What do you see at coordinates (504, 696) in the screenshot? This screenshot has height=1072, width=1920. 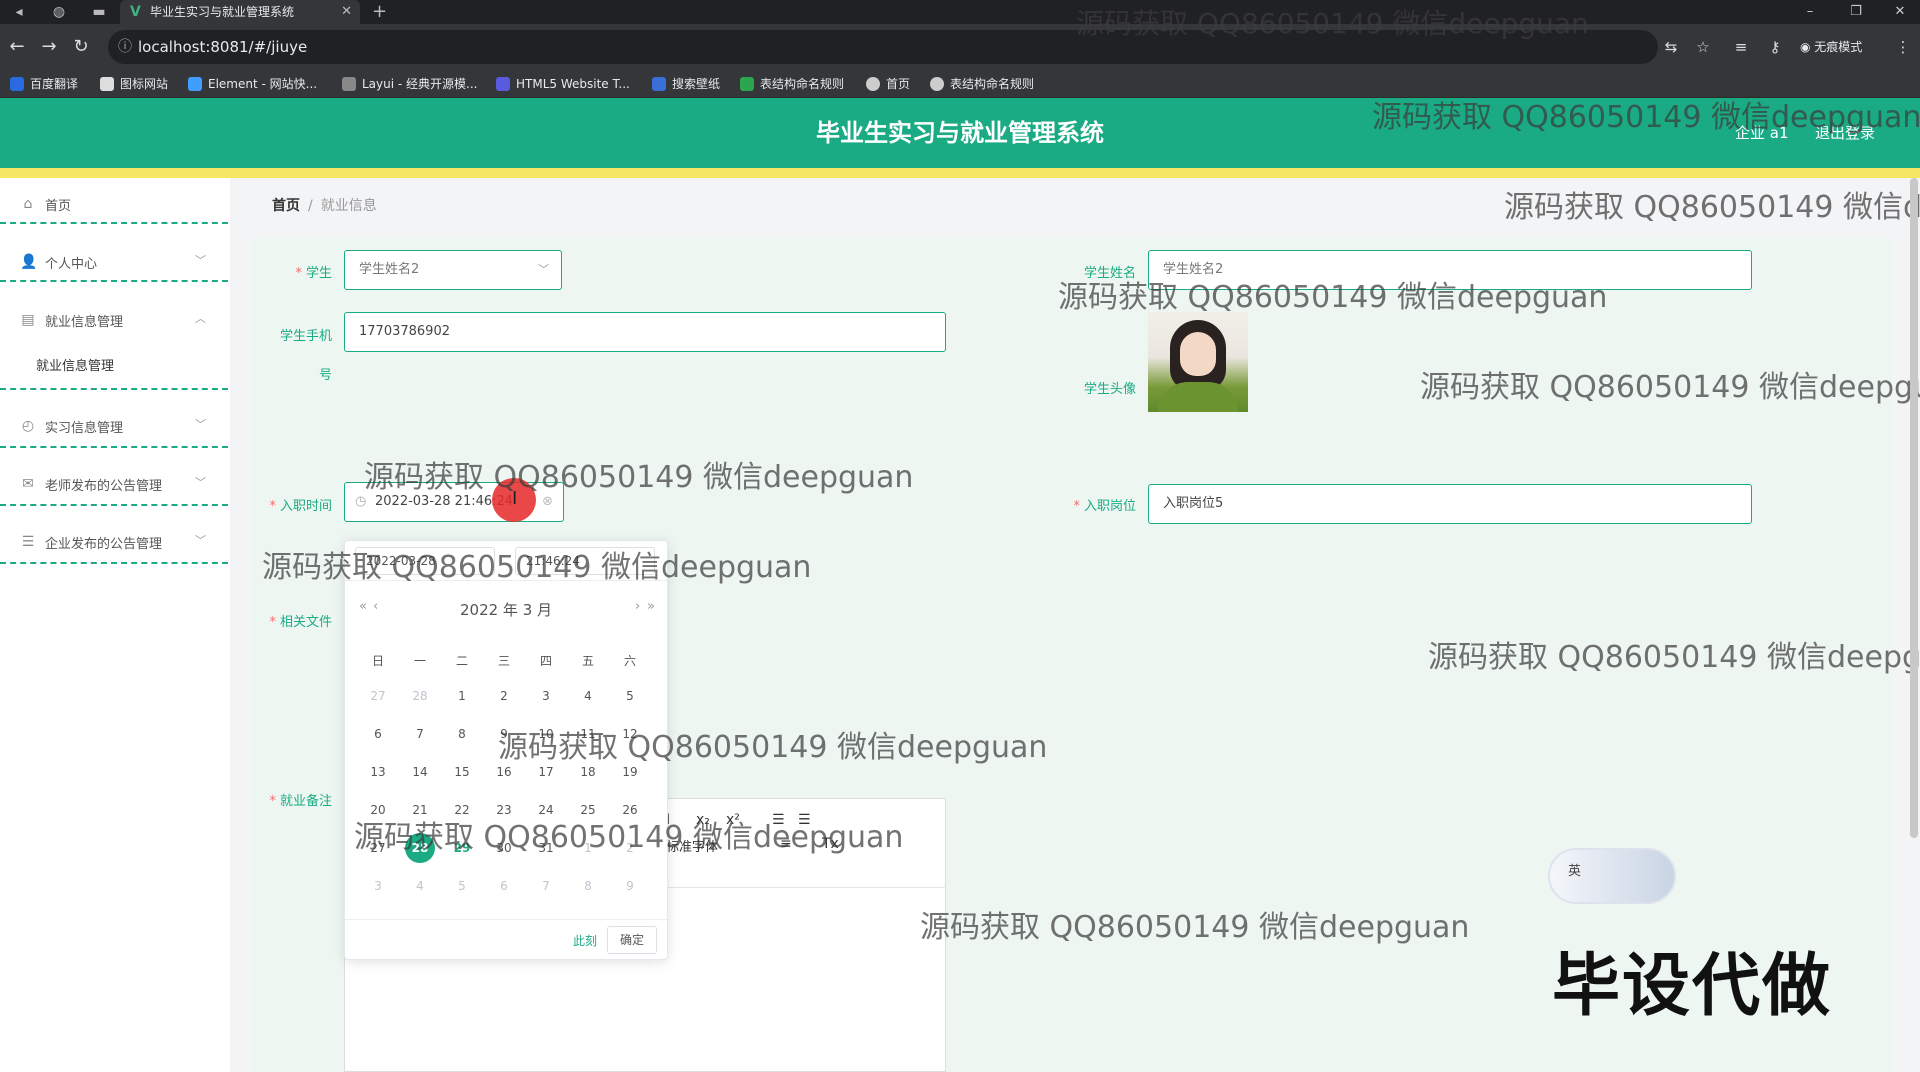 I see `date-cell: 2` at bounding box center [504, 696].